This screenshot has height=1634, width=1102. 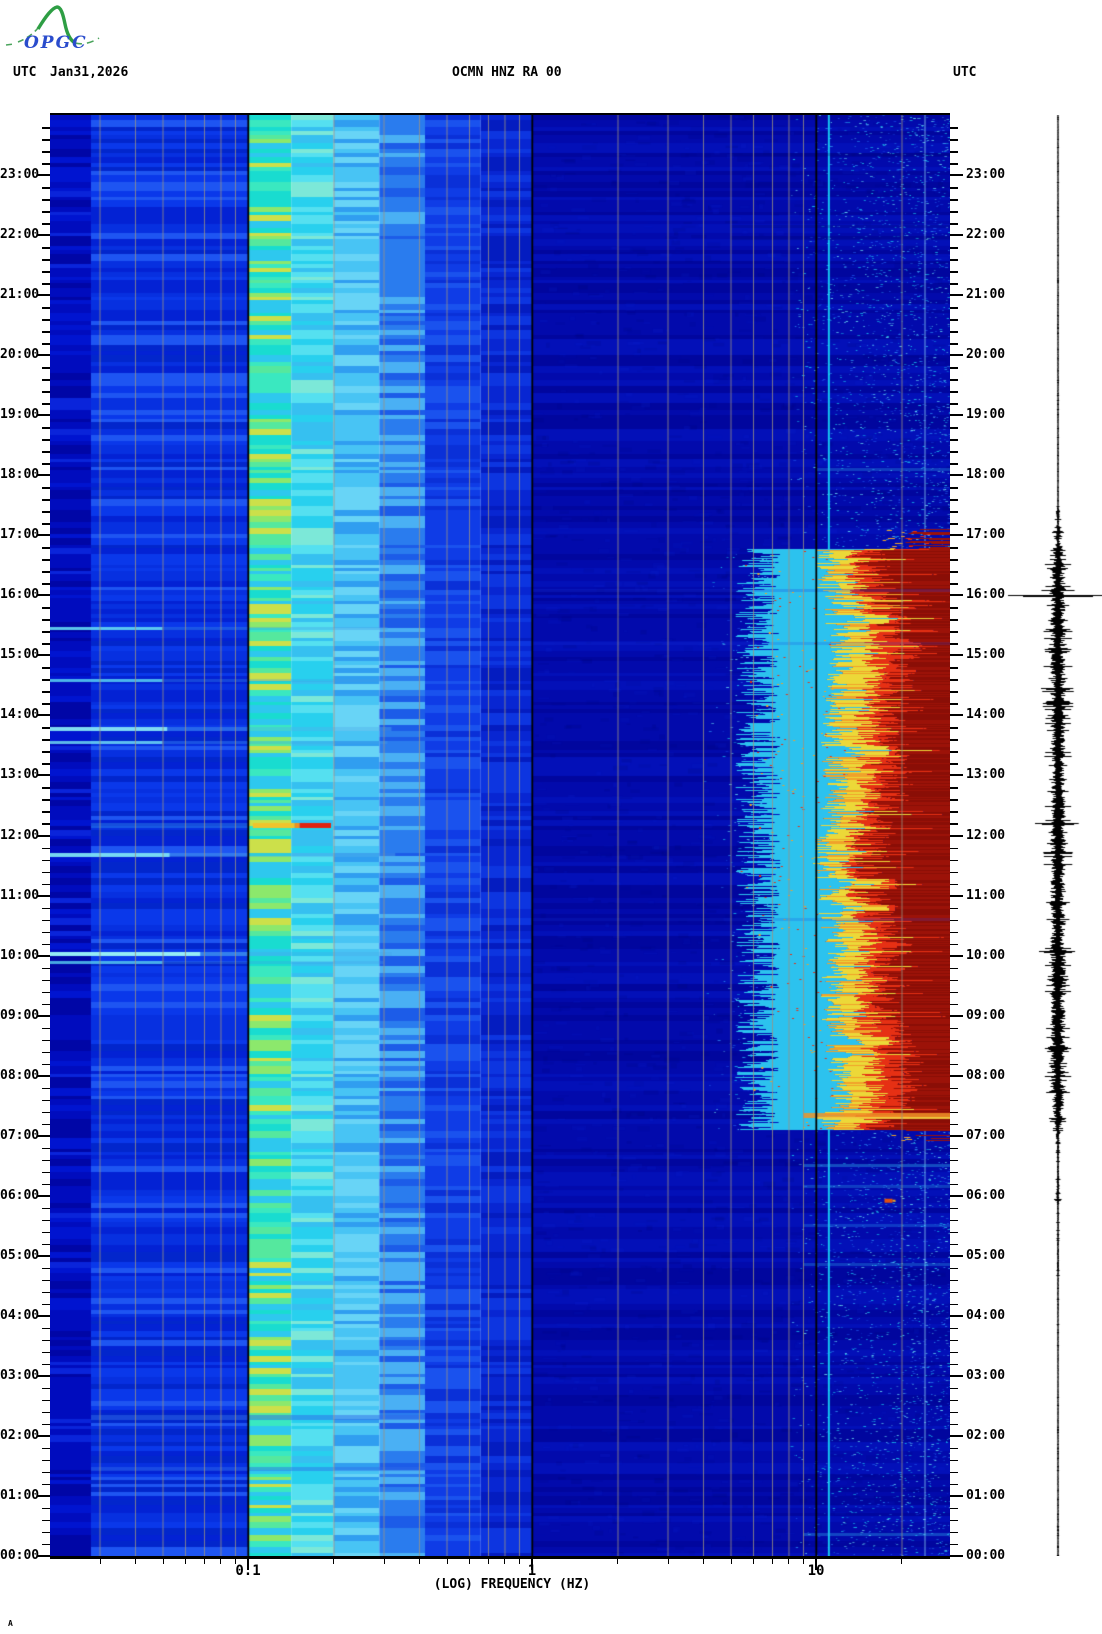 What do you see at coordinates (20, 1315) in the screenshot?
I see `hour-label-left: 04:00` at bounding box center [20, 1315].